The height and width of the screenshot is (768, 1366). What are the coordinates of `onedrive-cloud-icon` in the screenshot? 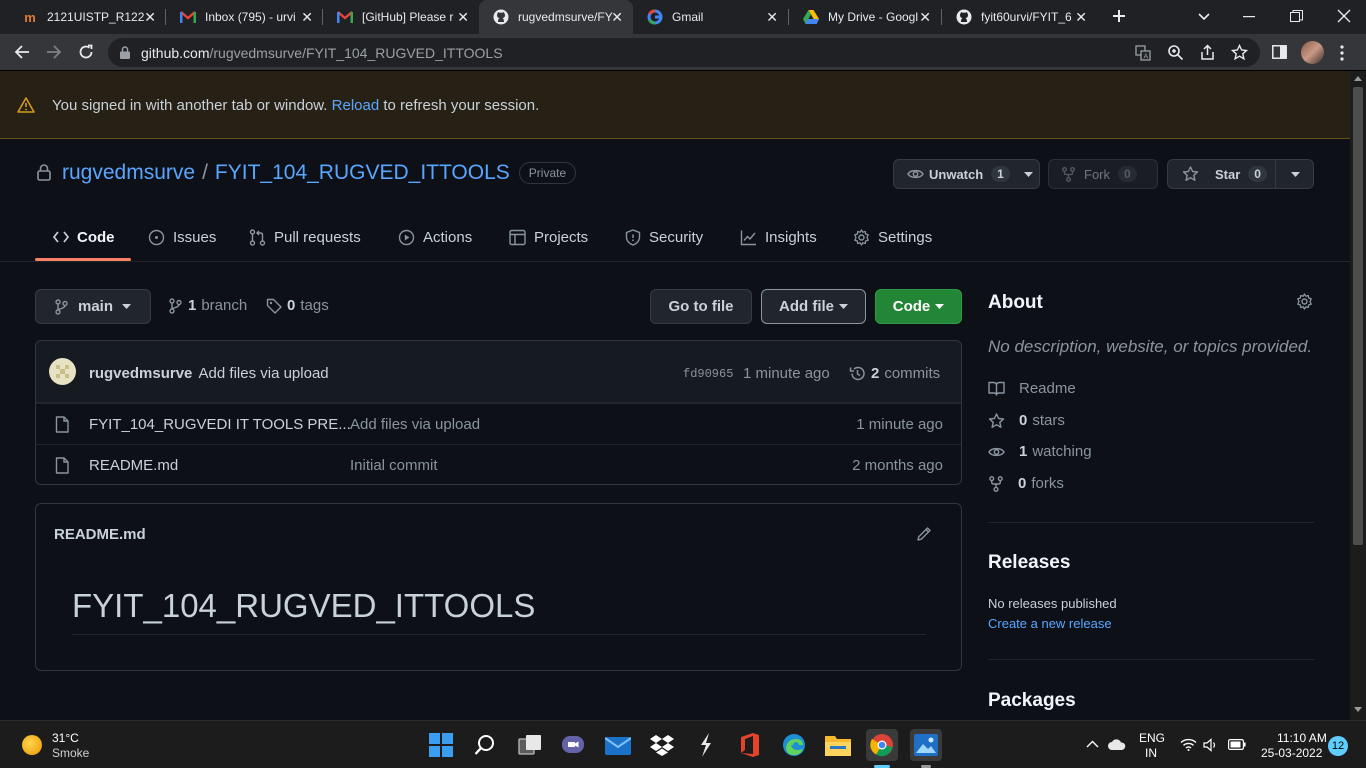 It's located at (1117, 744).